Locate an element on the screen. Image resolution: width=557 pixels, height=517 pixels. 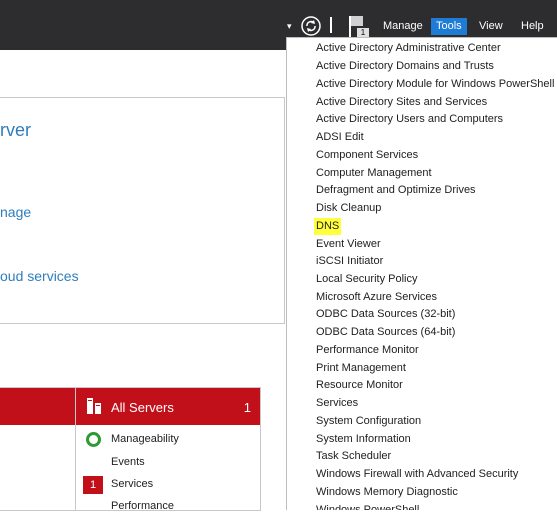
all-servers-tile-header: All Servers 1 is located at coordinates (168, 406).